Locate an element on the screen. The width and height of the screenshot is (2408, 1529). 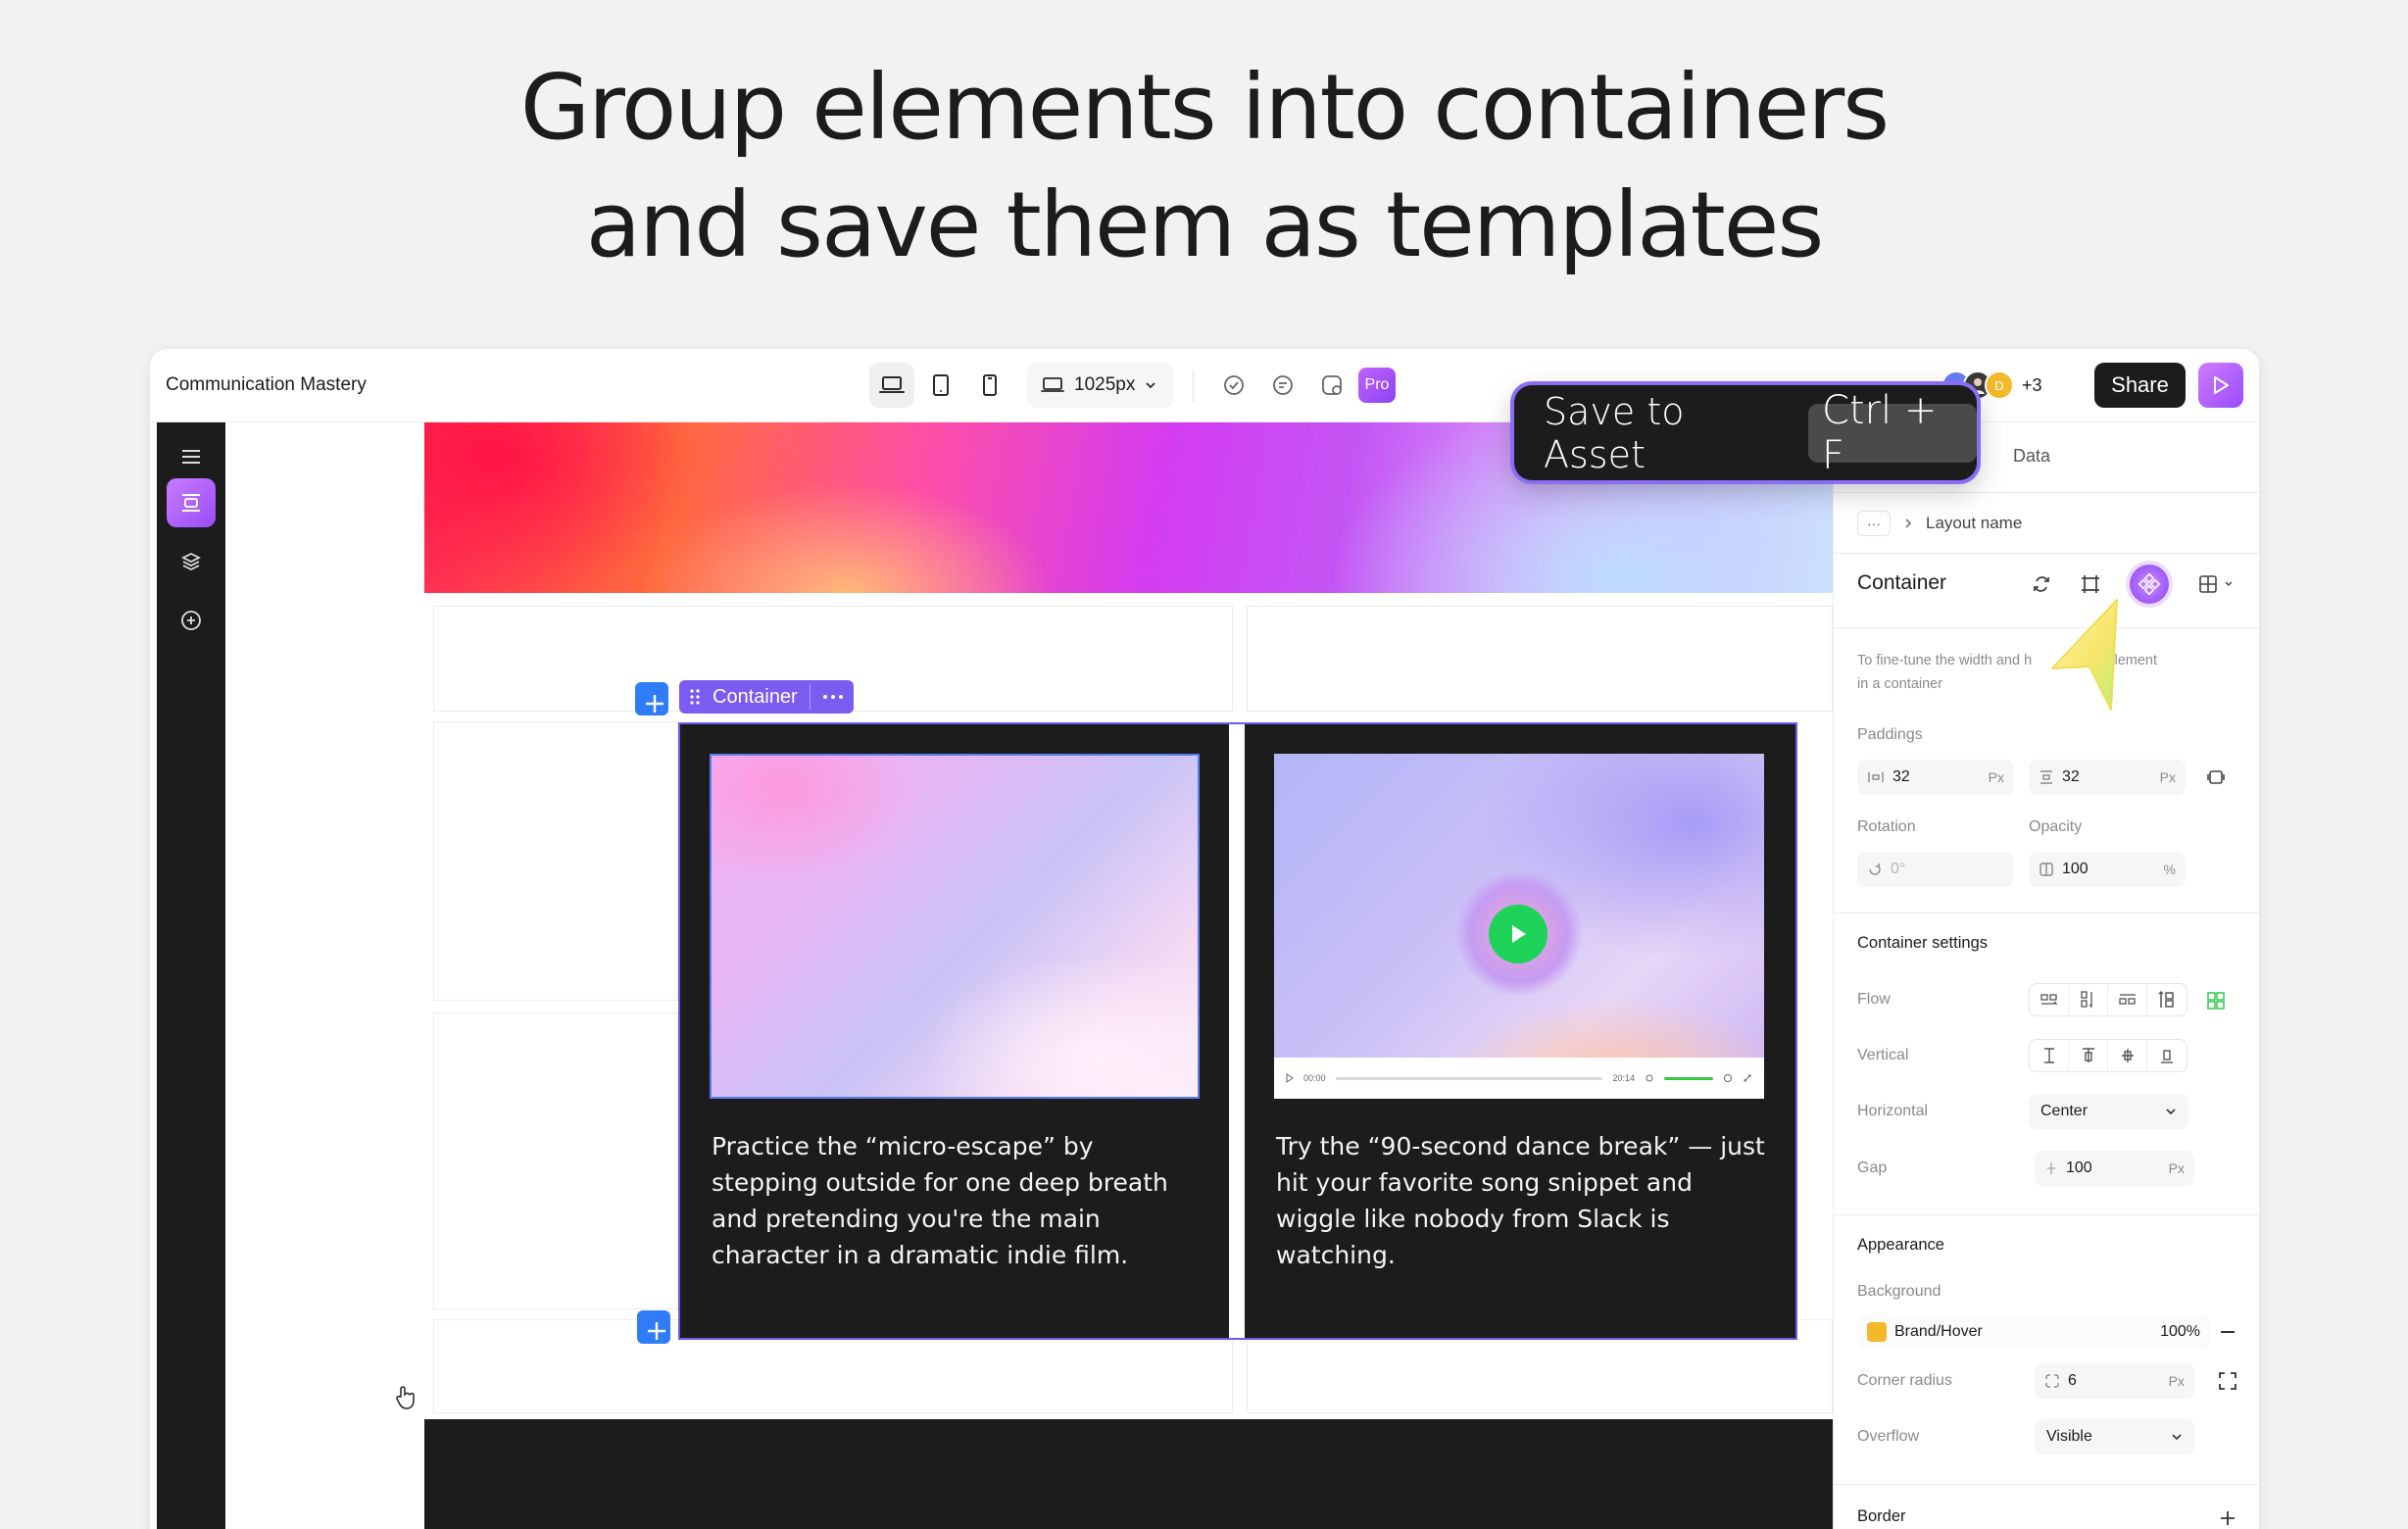
comment-icon is located at coordinates (1283, 385).